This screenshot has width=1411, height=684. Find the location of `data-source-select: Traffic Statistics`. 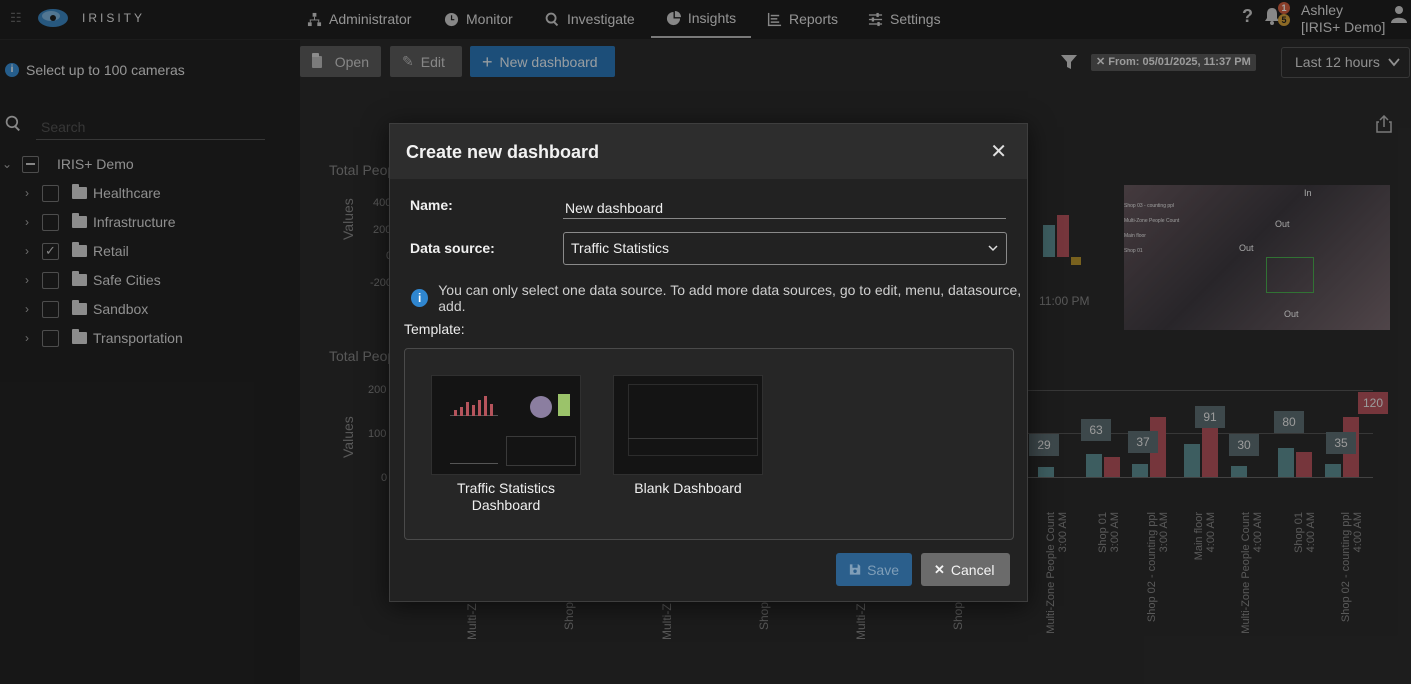

data-source-select: Traffic Statistics is located at coordinates (785, 248).